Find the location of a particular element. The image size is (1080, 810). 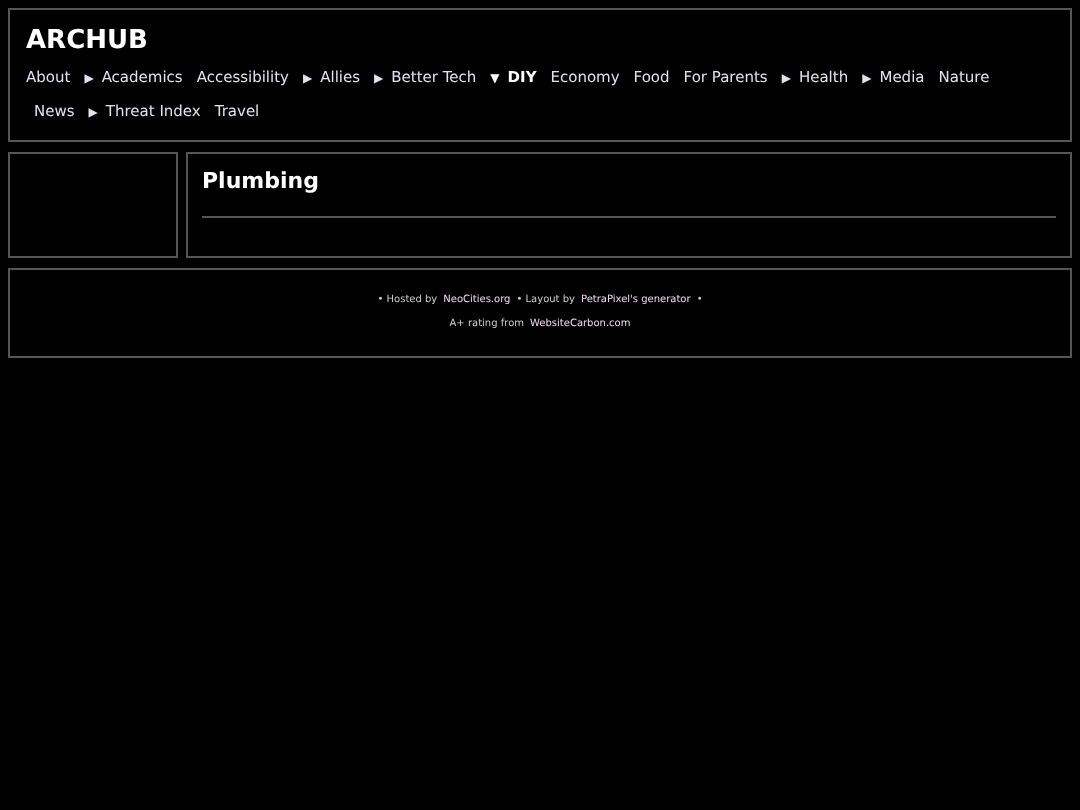

page-heading: Plumbing is located at coordinates (261, 181).